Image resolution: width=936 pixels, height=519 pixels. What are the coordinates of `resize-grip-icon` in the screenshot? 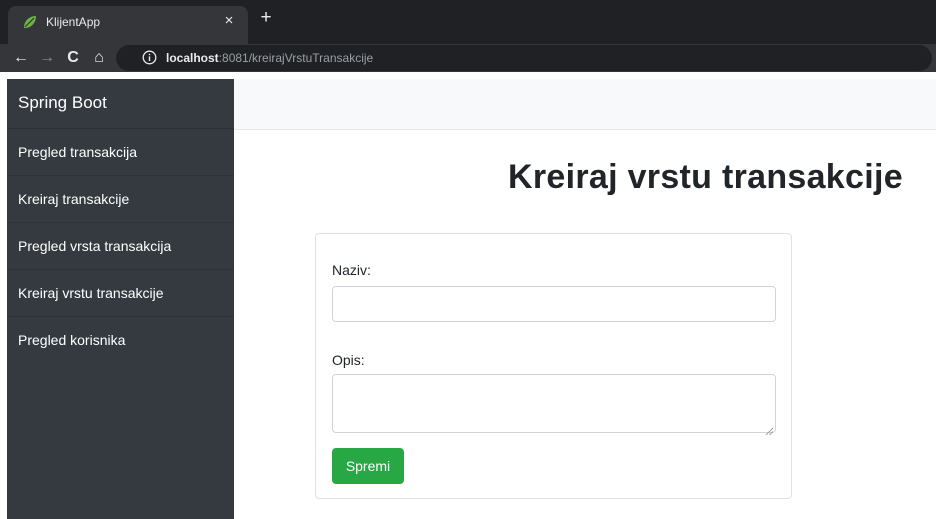 It's located at (769, 429).